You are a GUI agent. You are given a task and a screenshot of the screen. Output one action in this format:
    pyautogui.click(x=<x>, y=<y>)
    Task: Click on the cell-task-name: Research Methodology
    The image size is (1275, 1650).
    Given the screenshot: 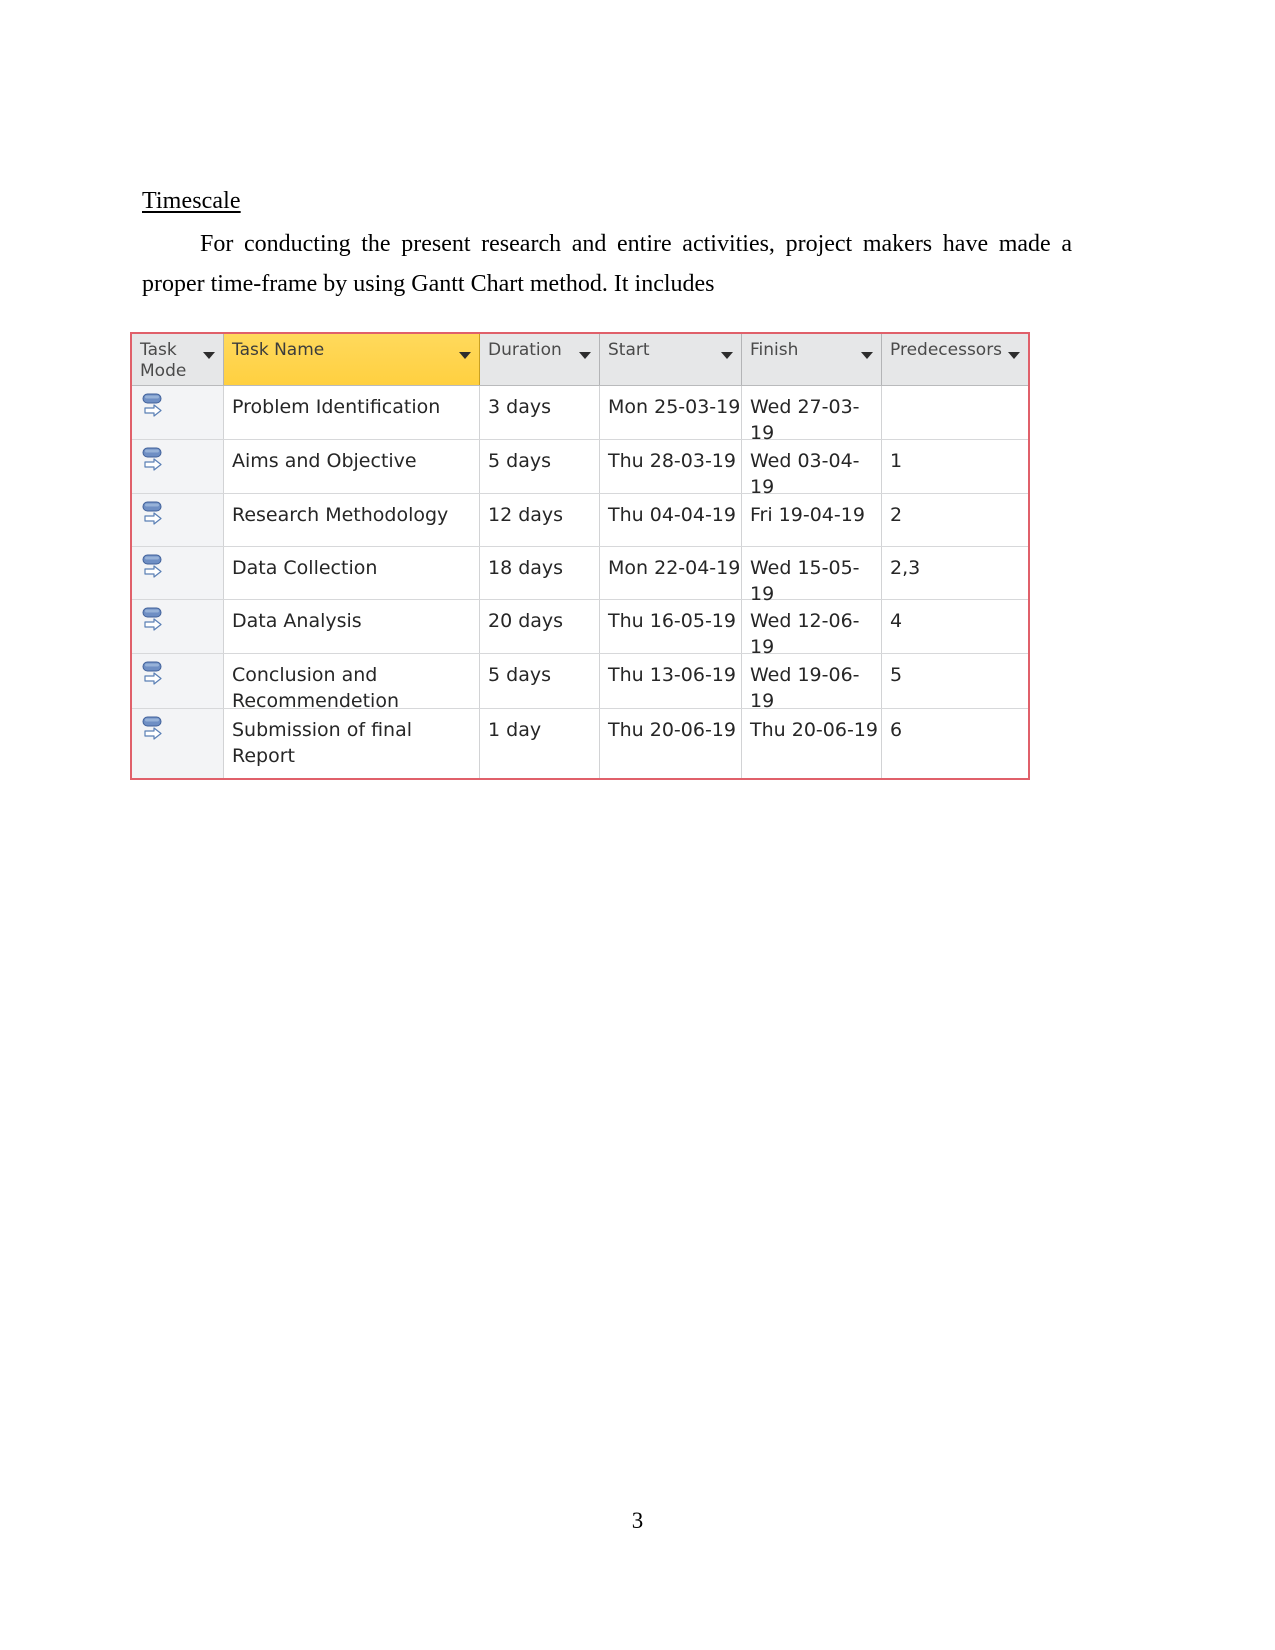 What is the action you would take?
    pyautogui.click(x=352, y=520)
    